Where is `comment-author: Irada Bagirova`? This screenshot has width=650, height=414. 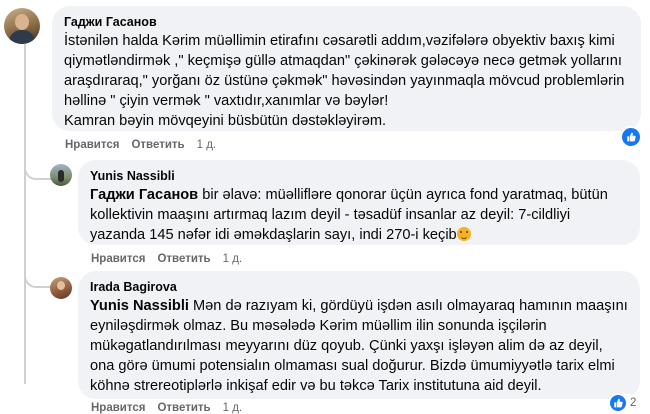 comment-author: Irada Bagirova is located at coordinates (359, 287).